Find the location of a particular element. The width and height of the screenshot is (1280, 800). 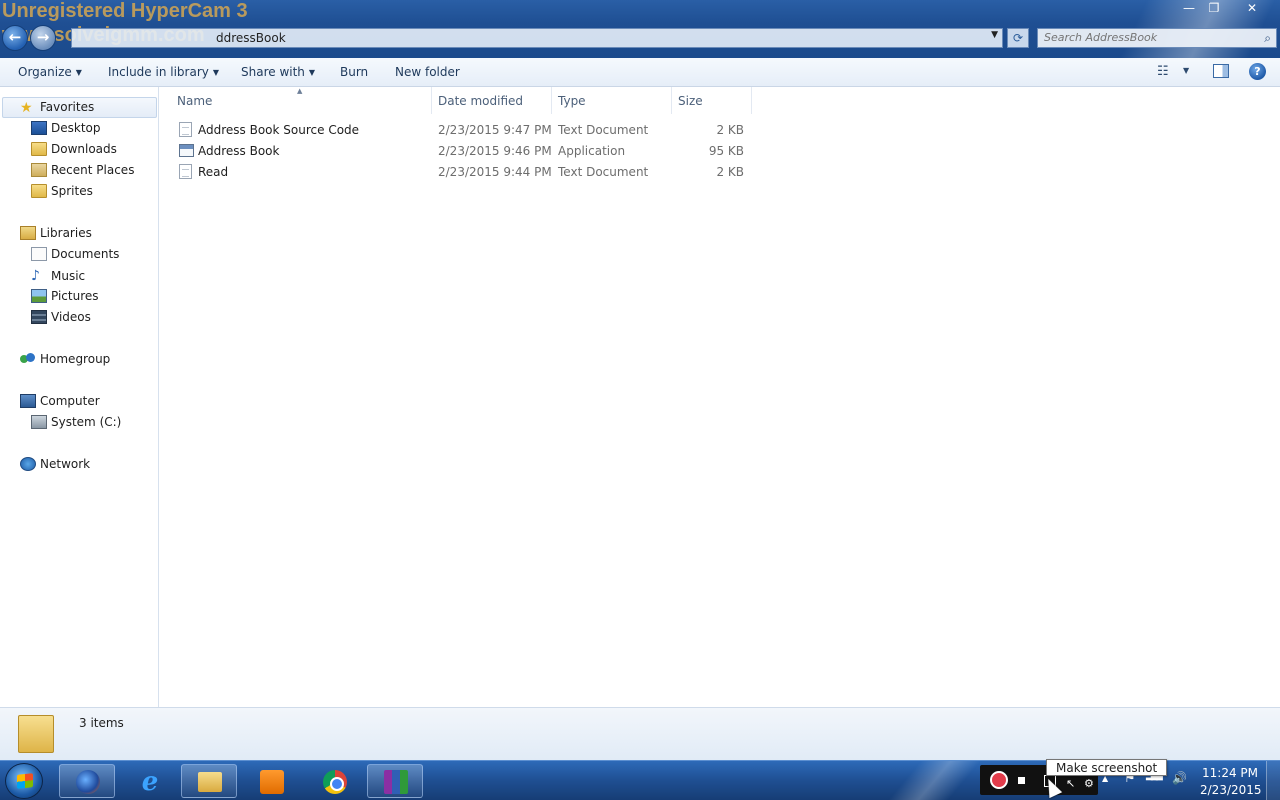

settings-icon: ⚙ is located at coordinates (1089, 783).